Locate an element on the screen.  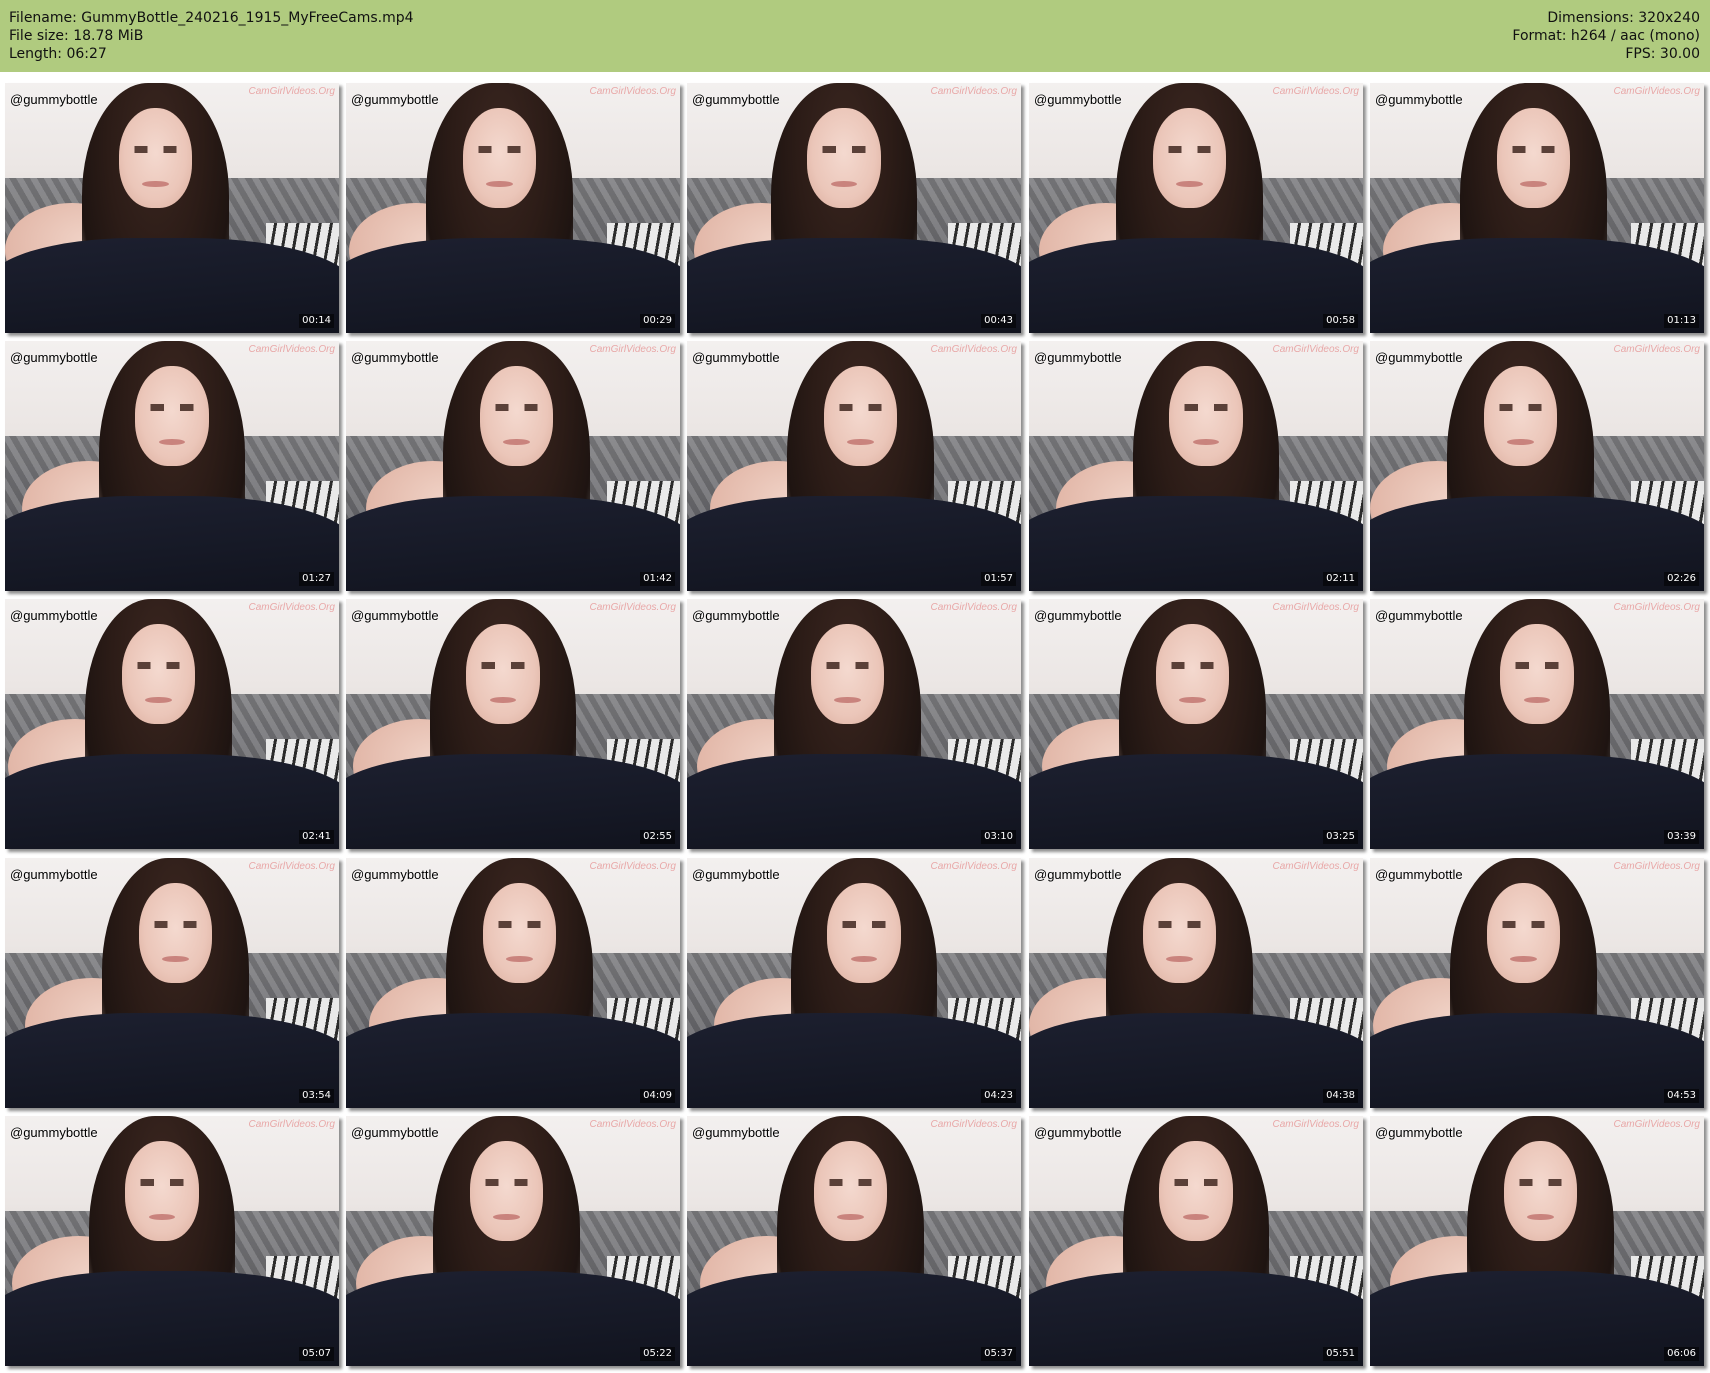
video-thumbnail: @gummybottle CamGirlVideos.Org 02:41 is located at coordinates (172, 724).